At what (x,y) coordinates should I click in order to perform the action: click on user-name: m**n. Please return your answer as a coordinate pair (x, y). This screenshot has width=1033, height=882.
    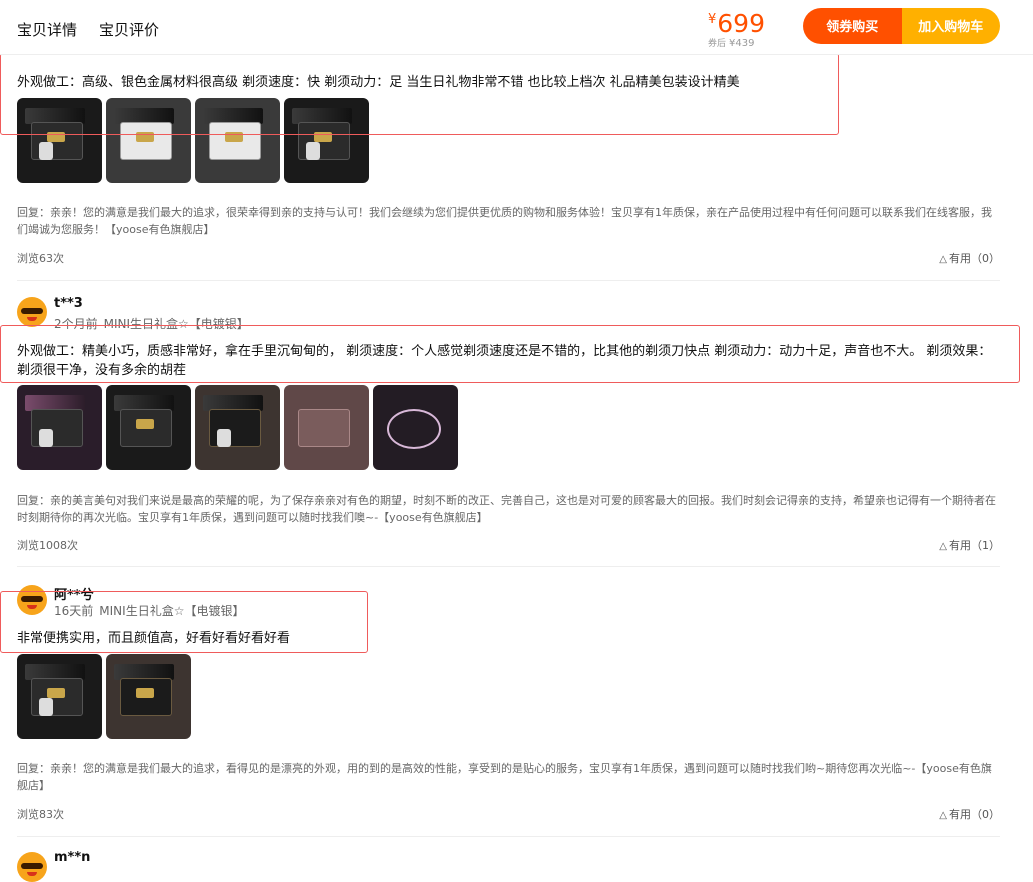
    Looking at the image, I should click on (72, 857).